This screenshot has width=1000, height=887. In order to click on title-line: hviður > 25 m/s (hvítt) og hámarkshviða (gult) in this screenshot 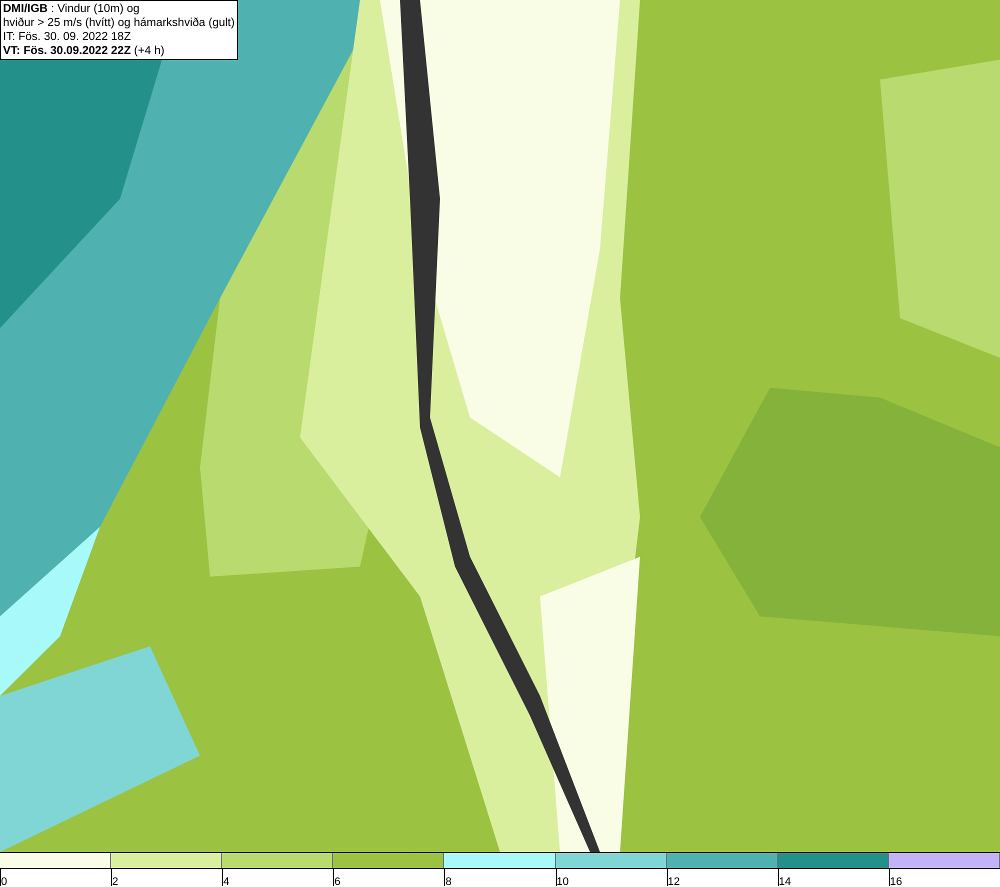, I will do `click(119, 23)`.